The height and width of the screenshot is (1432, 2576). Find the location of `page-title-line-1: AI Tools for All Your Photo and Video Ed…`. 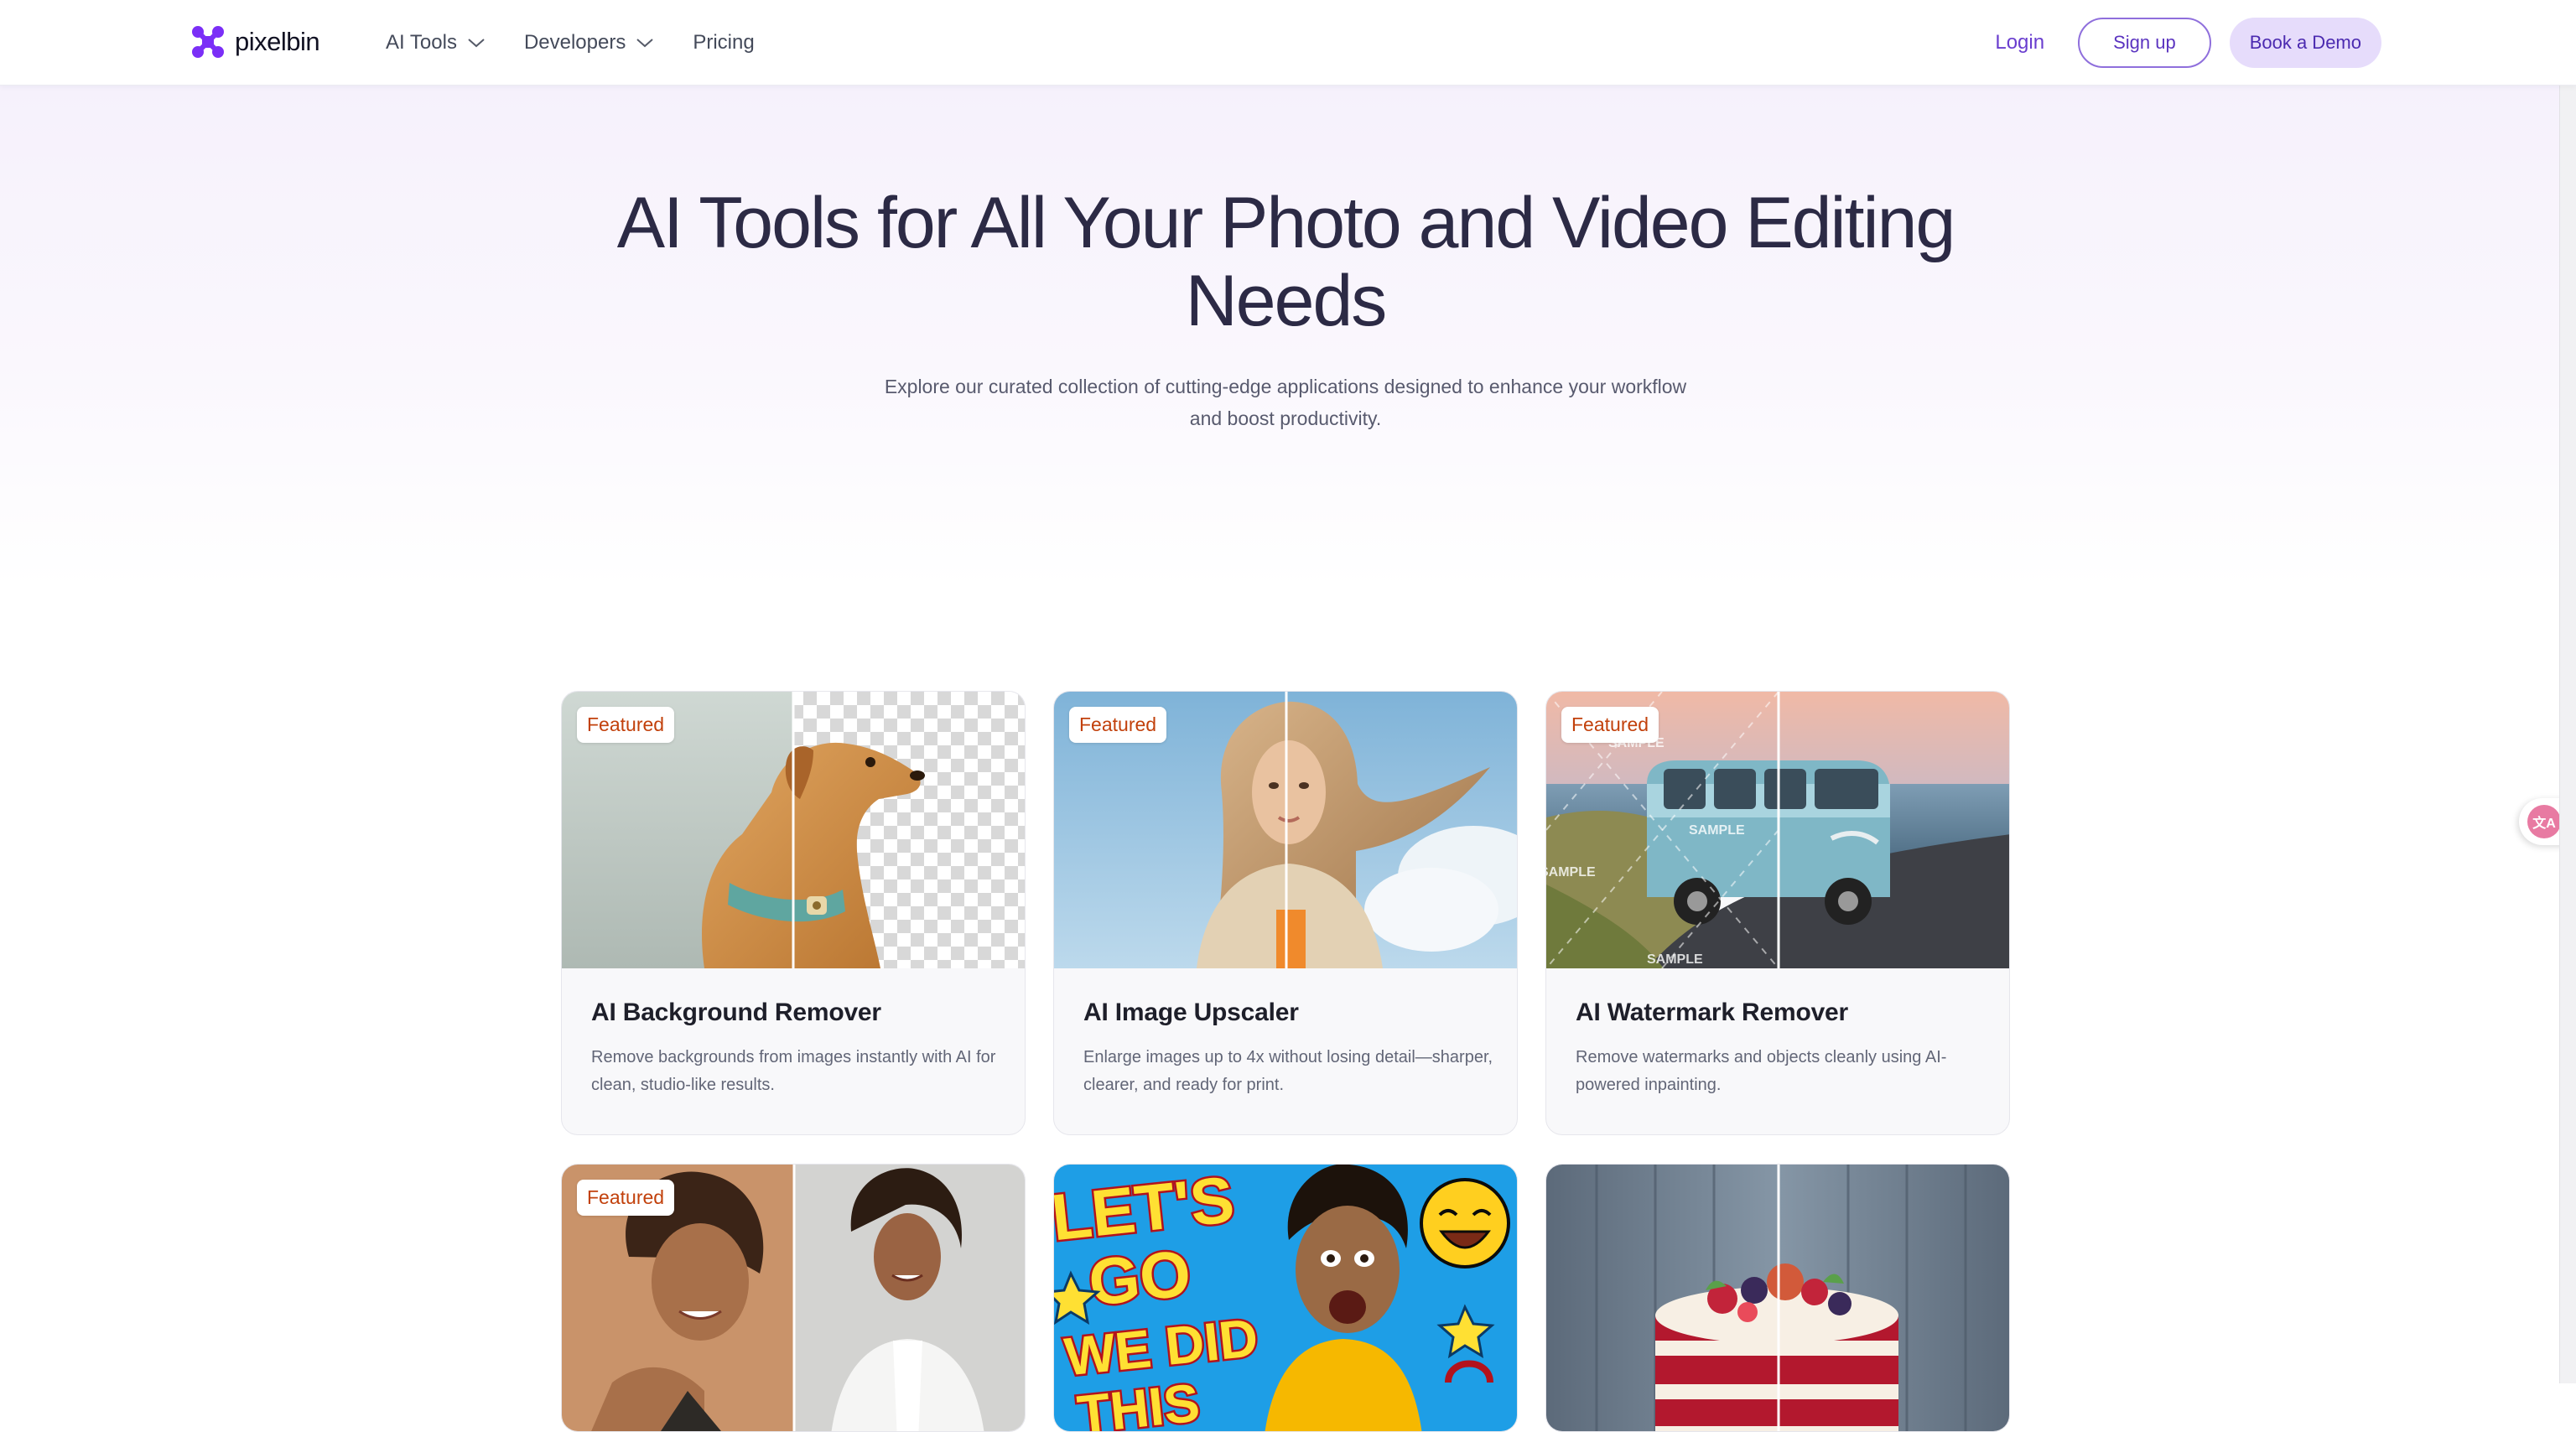

page-title-line-1: AI Tools for All Your Photo and Video Ed… is located at coordinates (1286, 223).